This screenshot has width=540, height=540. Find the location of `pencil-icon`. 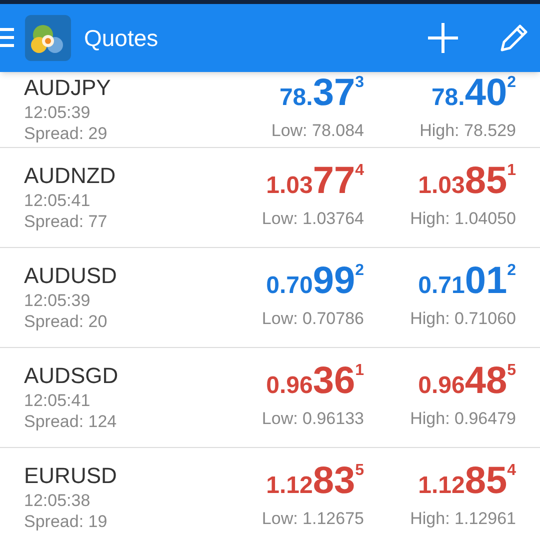

pencil-icon is located at coordinates (514, 38).